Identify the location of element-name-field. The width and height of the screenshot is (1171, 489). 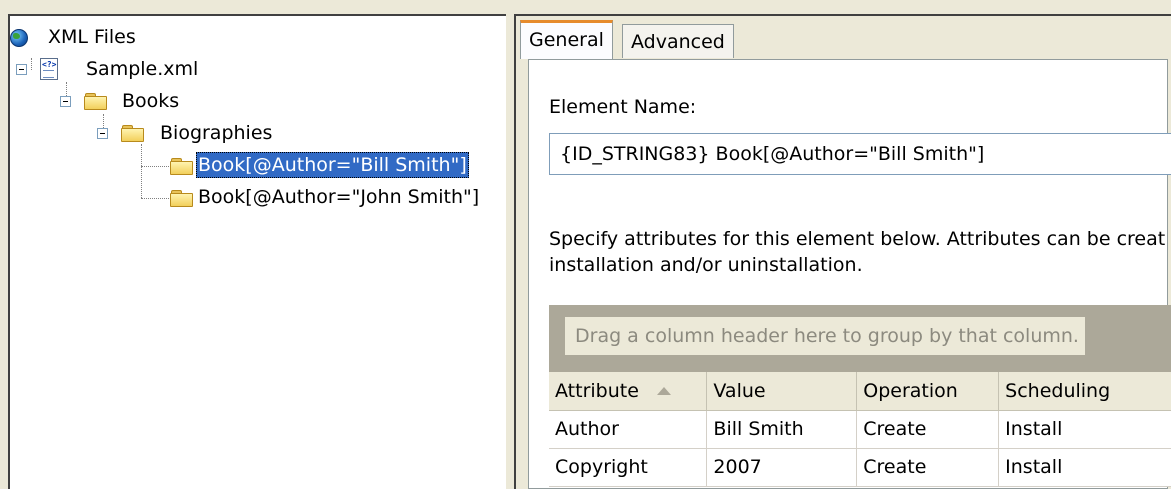
(860, 154).